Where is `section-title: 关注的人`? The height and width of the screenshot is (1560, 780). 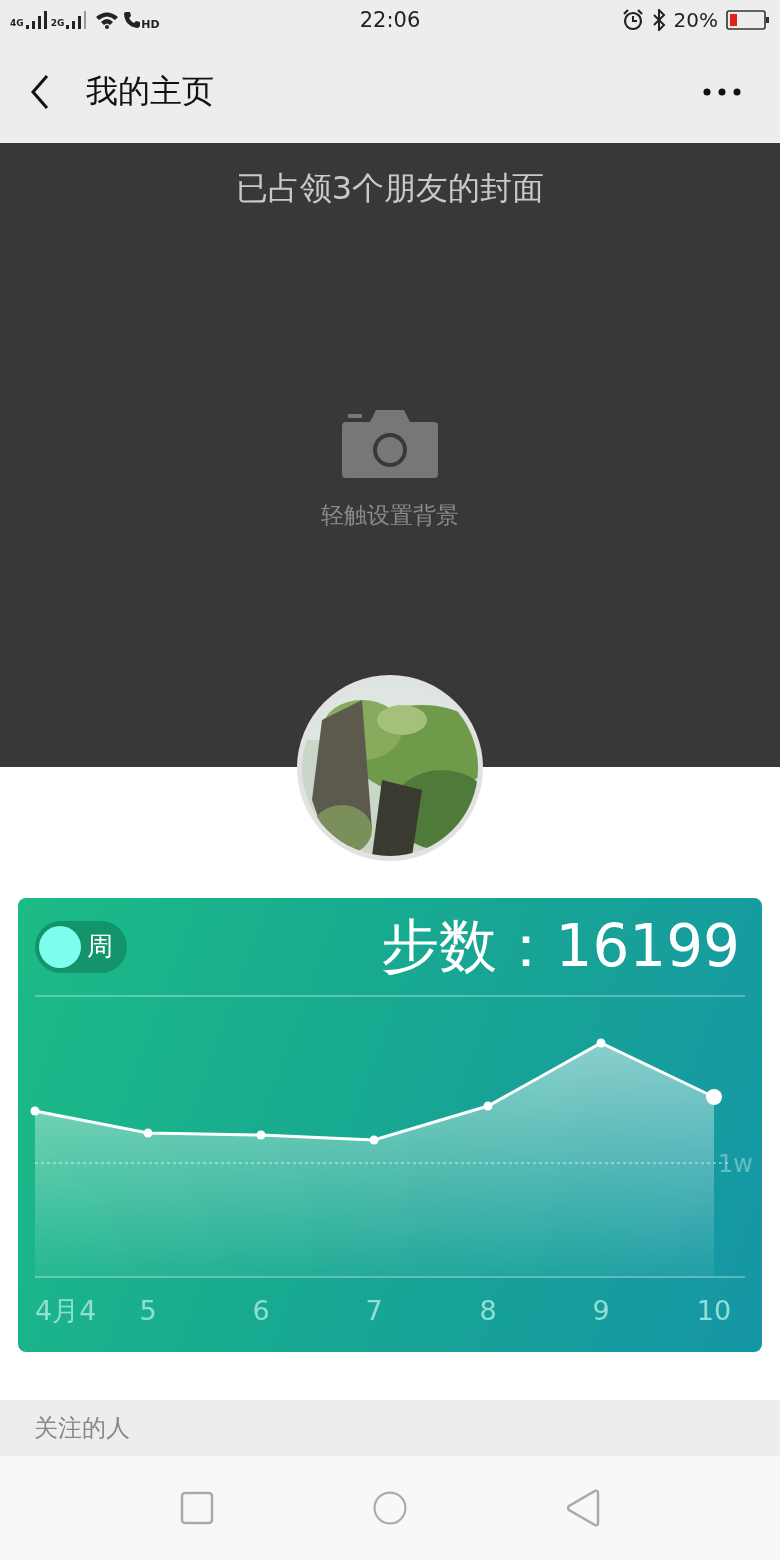 section-title: 关注的人 is located at coordinates (82, 1428).